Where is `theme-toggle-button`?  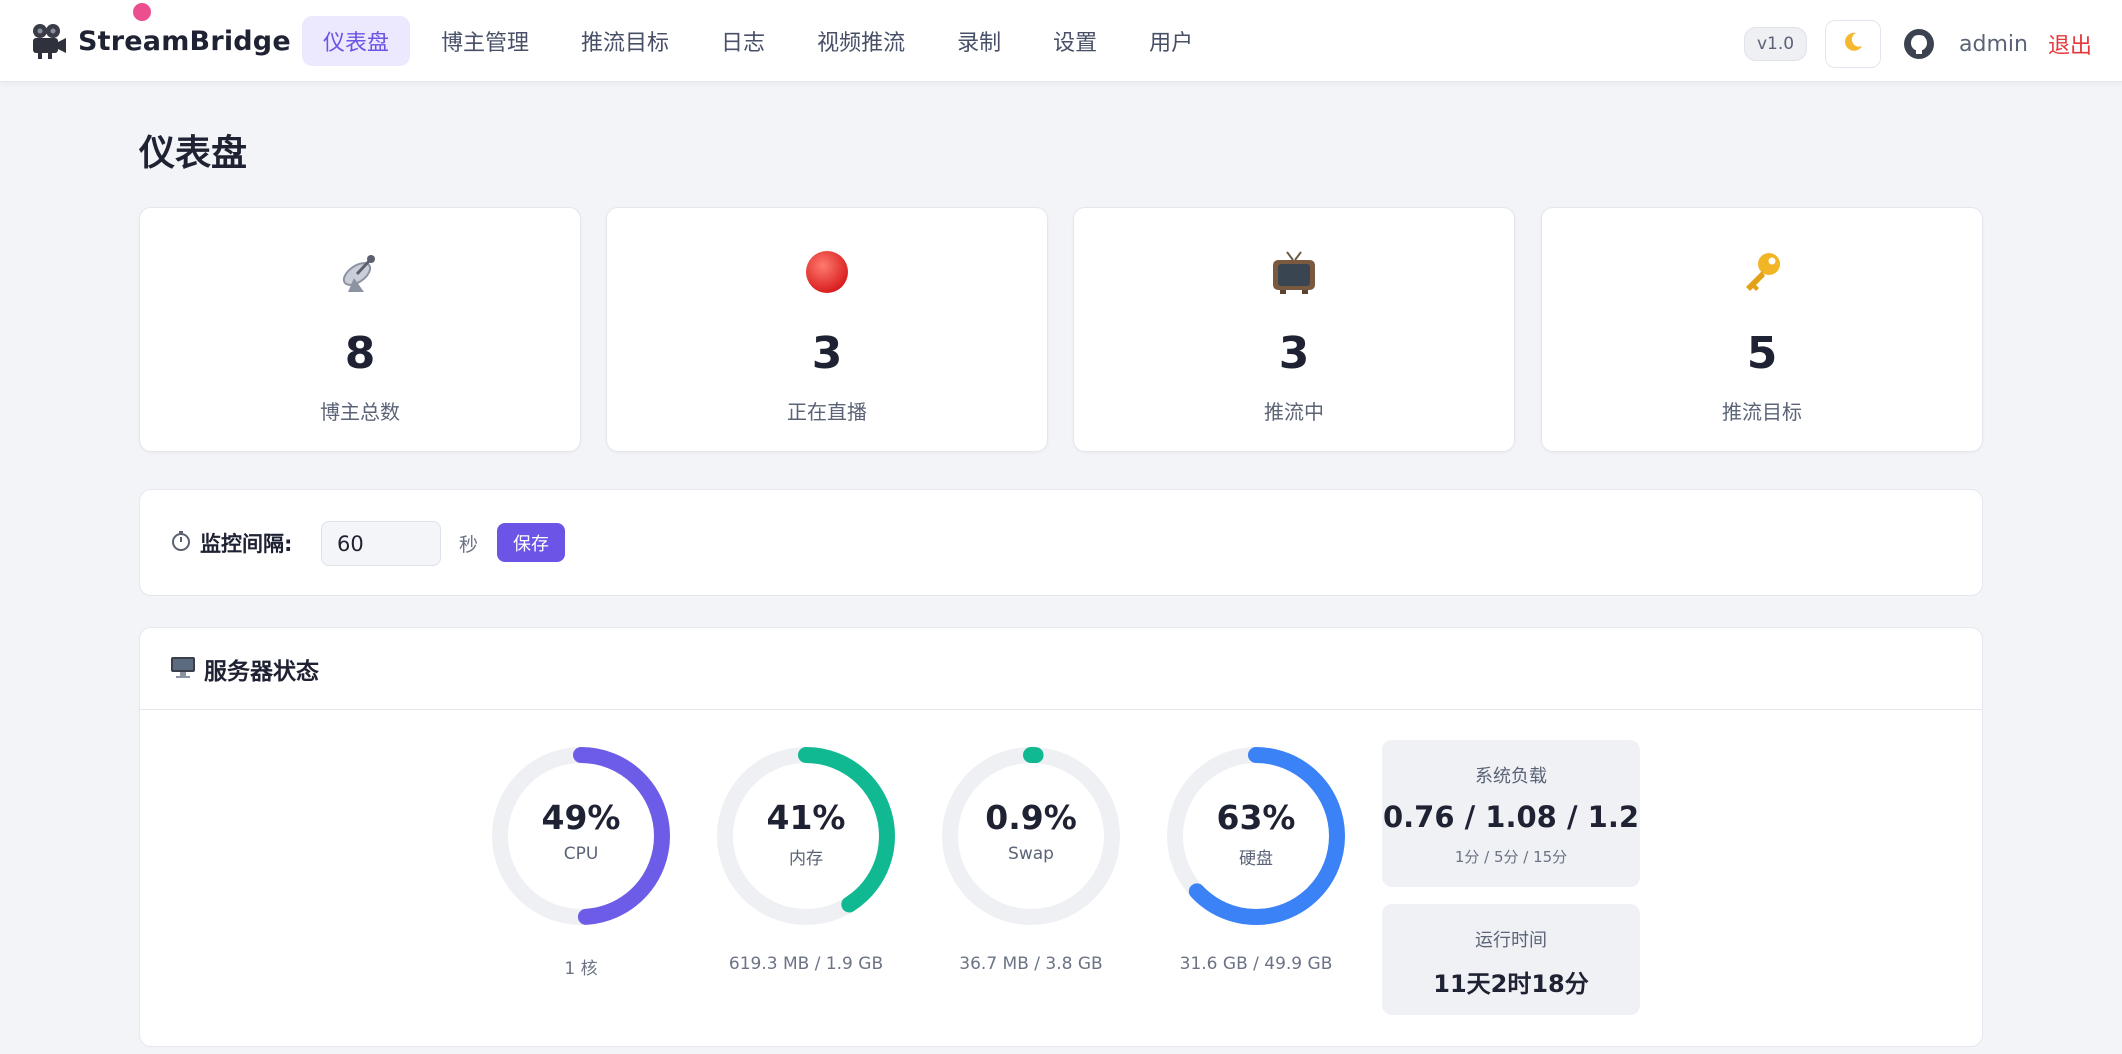 theme-toggle-button is located at coordinates (1853, 44).